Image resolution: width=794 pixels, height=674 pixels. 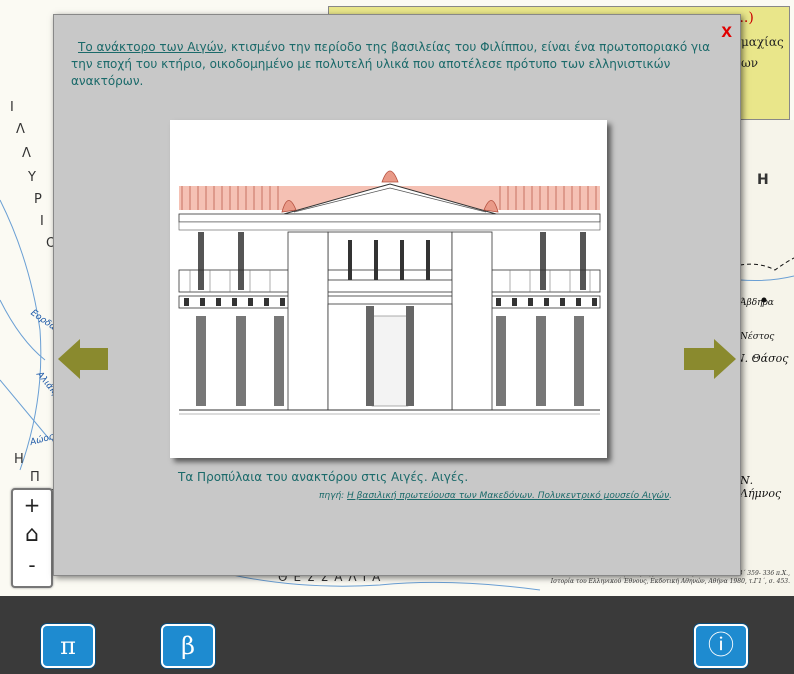 What do you see at coordinates (757, 303) in the screenshot?
I see `place-label: Άβδηρα` at bounding box center [757, 303].